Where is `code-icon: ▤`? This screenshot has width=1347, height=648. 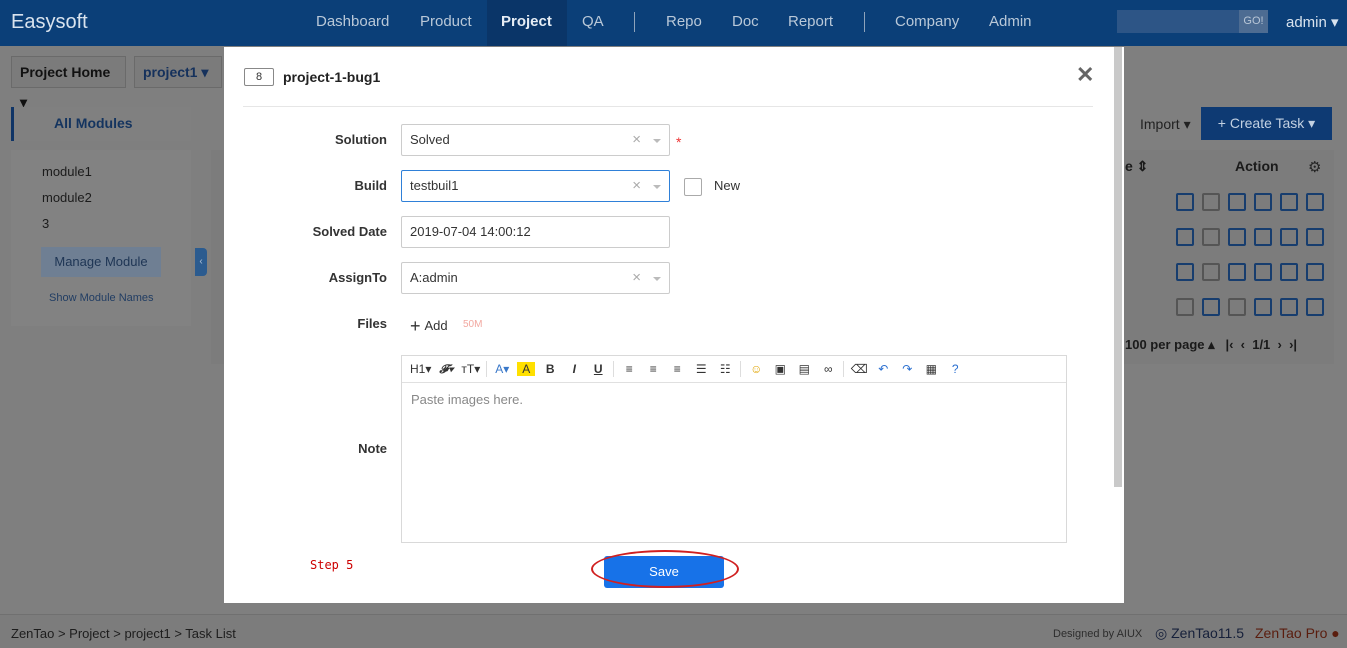 code-icon: ▤ is located at coordinates (804, 369).